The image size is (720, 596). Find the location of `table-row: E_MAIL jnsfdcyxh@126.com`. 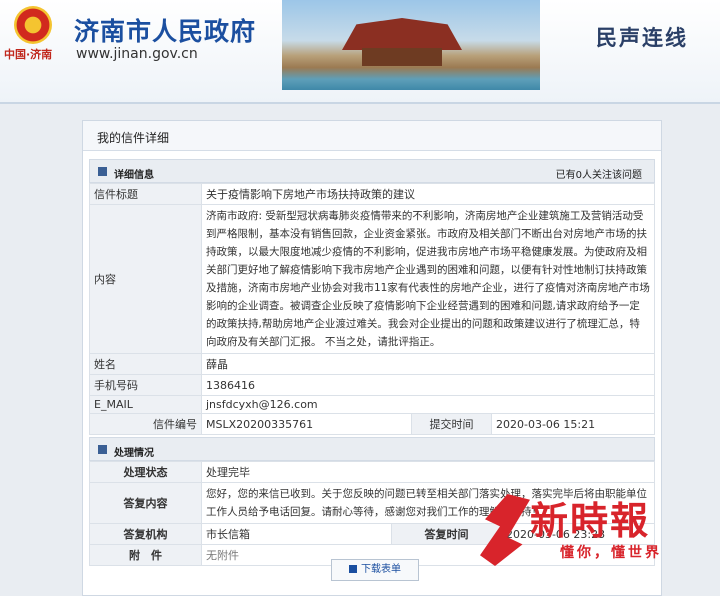

table-row: E_MAIL jnsfdcyxh@126.com is located at coordinates (372, 404).